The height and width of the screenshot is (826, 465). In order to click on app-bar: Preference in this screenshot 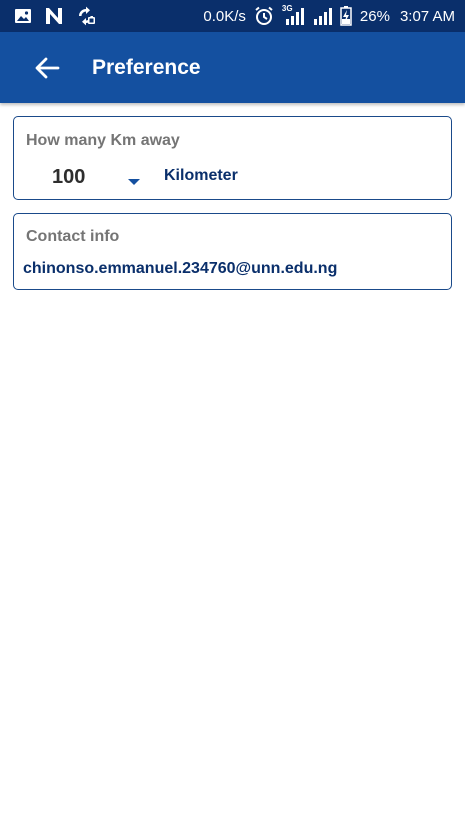, I will do `click(232, 67)`.